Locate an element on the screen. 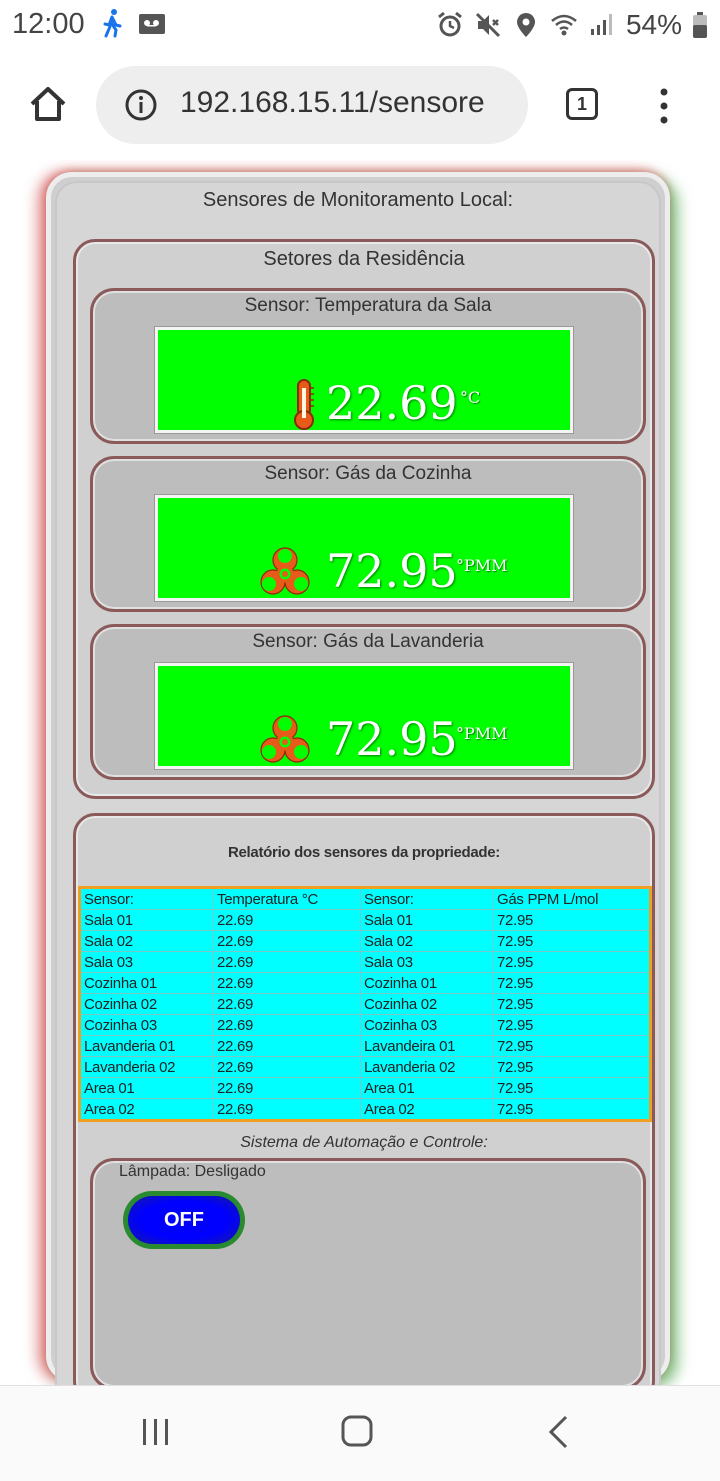 The image size is (720, 1481). table-cell: Cozinha 02 is located at coordinates (146, 1004).